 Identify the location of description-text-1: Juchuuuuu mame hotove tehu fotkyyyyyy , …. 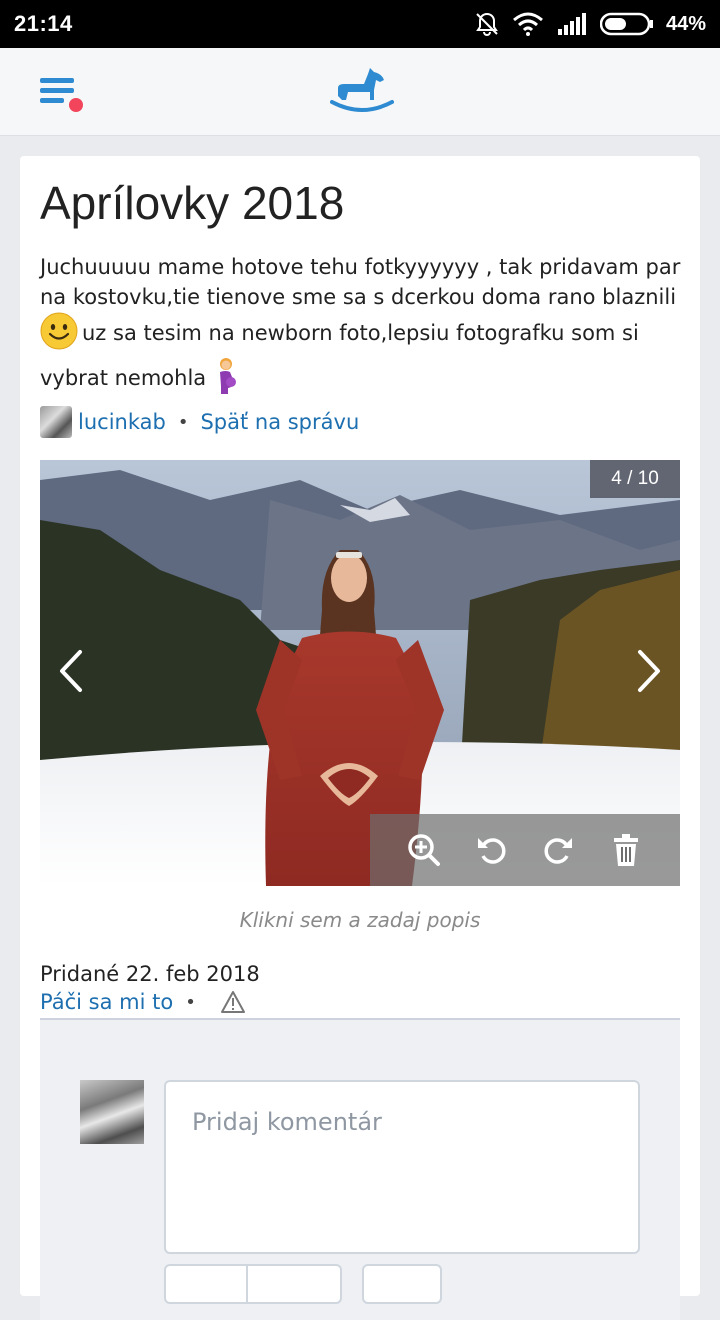
(360, 282).